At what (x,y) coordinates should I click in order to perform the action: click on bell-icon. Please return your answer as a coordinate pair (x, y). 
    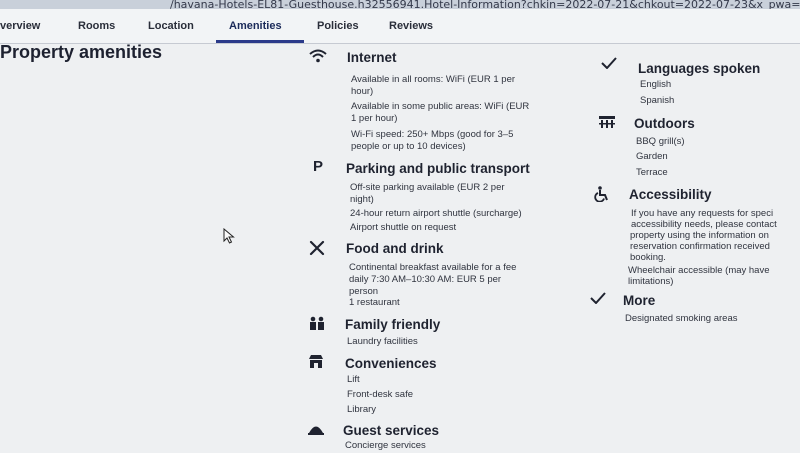
    Looking at the image, I should click on (316, 431).